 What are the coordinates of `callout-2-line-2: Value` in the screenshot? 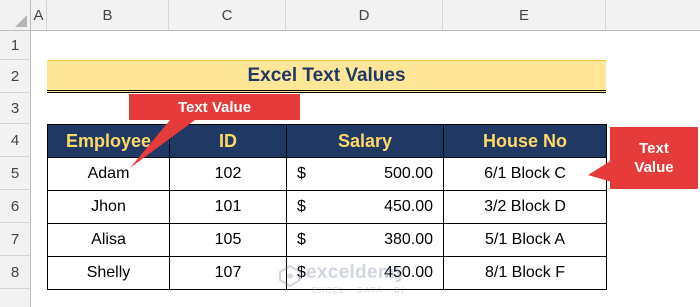 It's located at (654, 167).